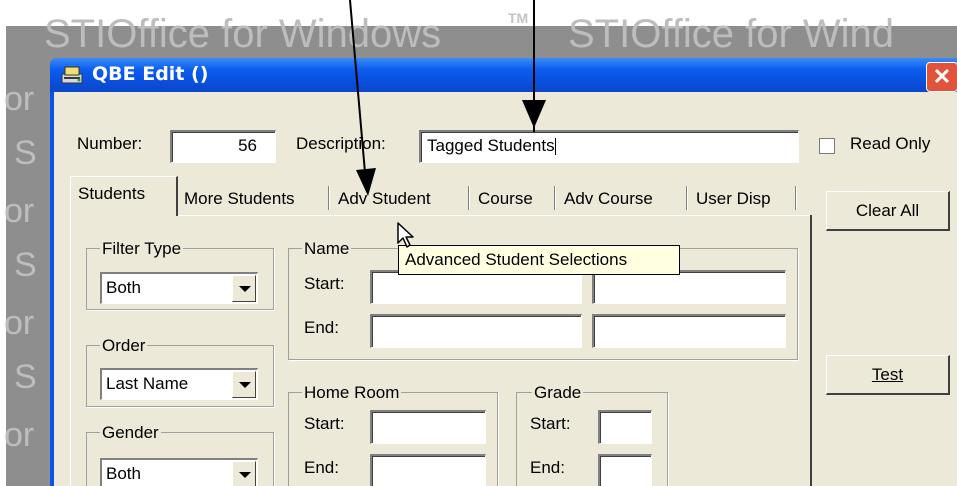 Image resolution: width=957 pixels, height=486 pixels. Describe the element at coordinates (358, 92) in the screenshot. I see `arrow-shaft-adv-student` at that location.